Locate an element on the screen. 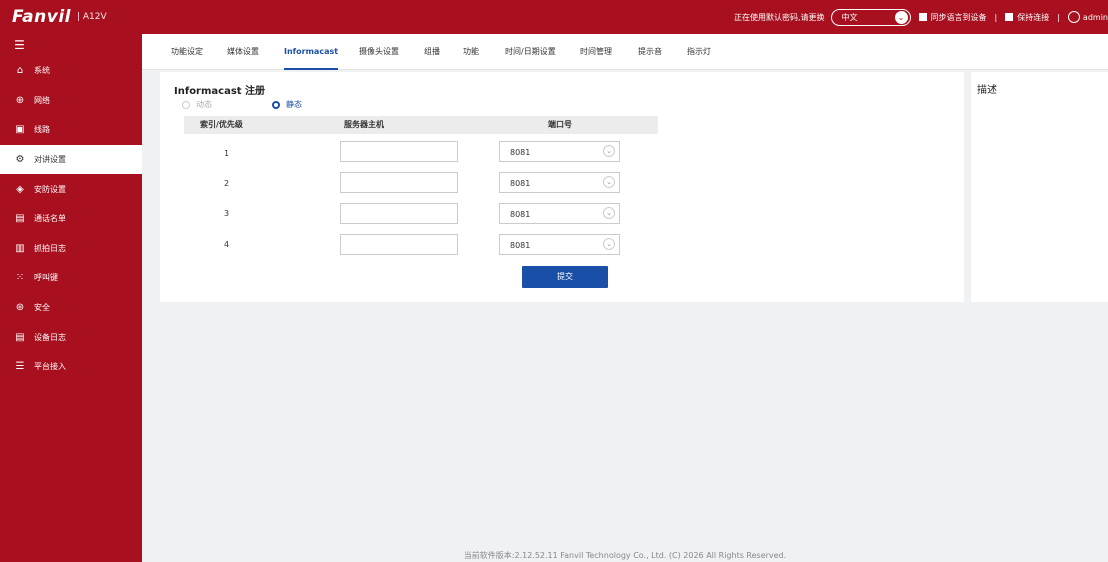 This screenshot has width=1108, height=562. sidebar-item-label: 安防设置 is located at coordinates (50, 189).